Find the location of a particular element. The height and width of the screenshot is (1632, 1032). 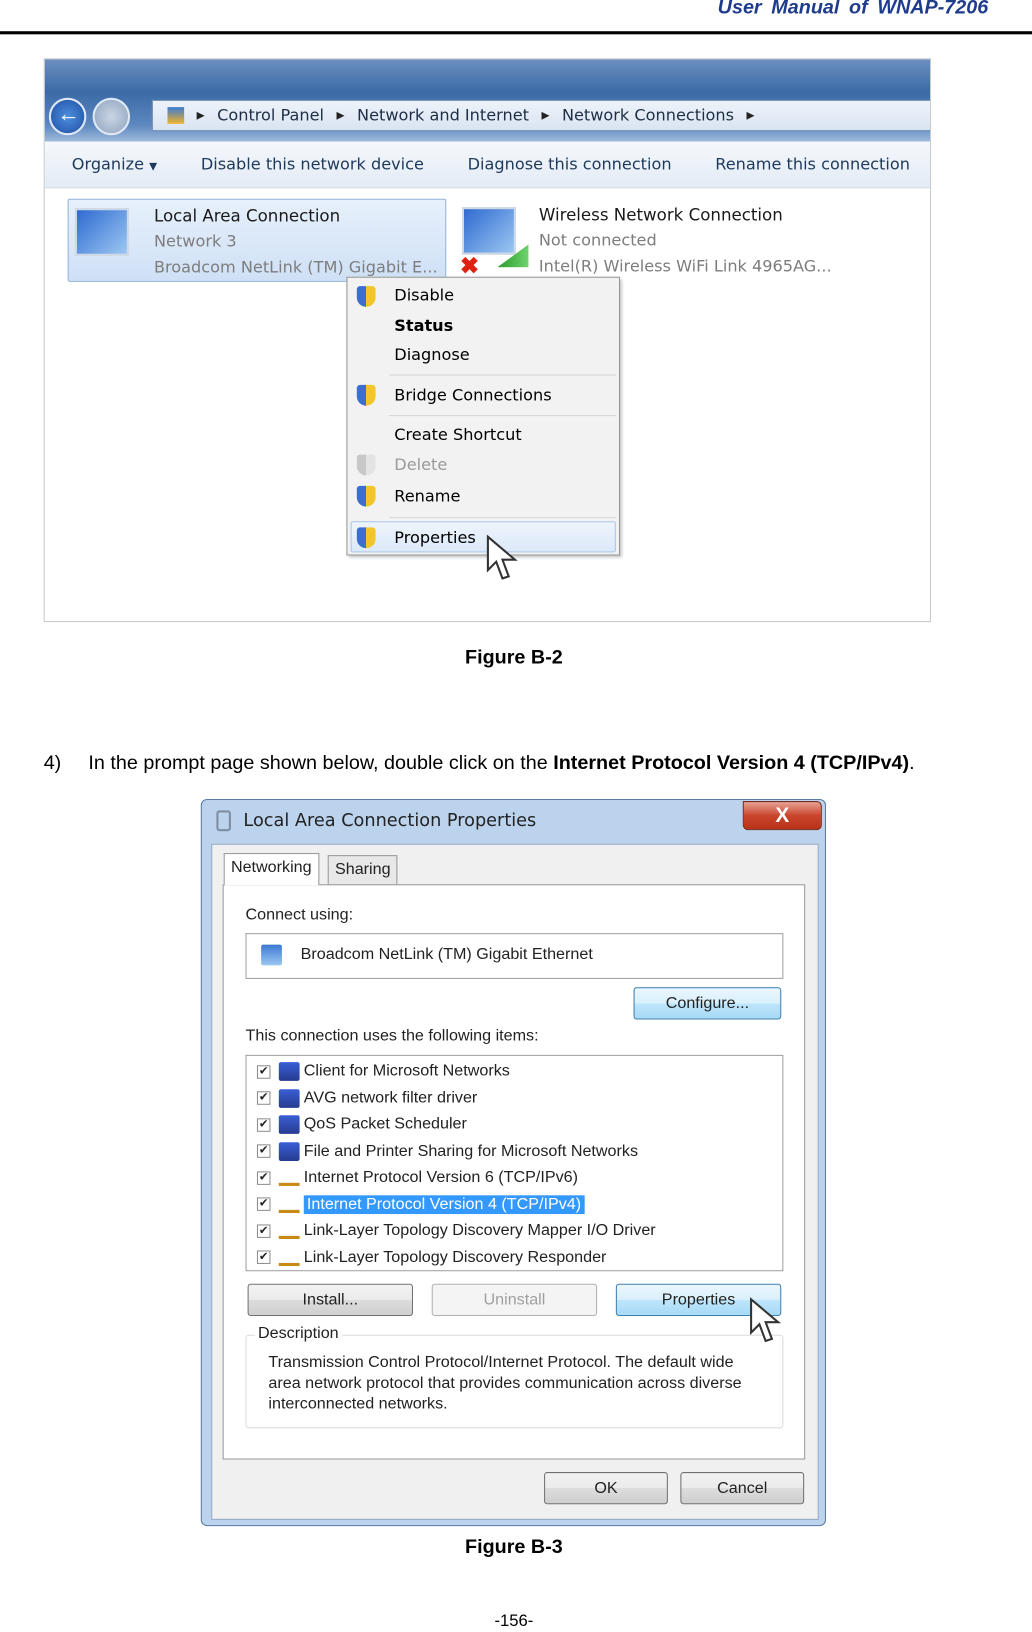

menu-item-disable: Disable is located at coordinates (424, 295).